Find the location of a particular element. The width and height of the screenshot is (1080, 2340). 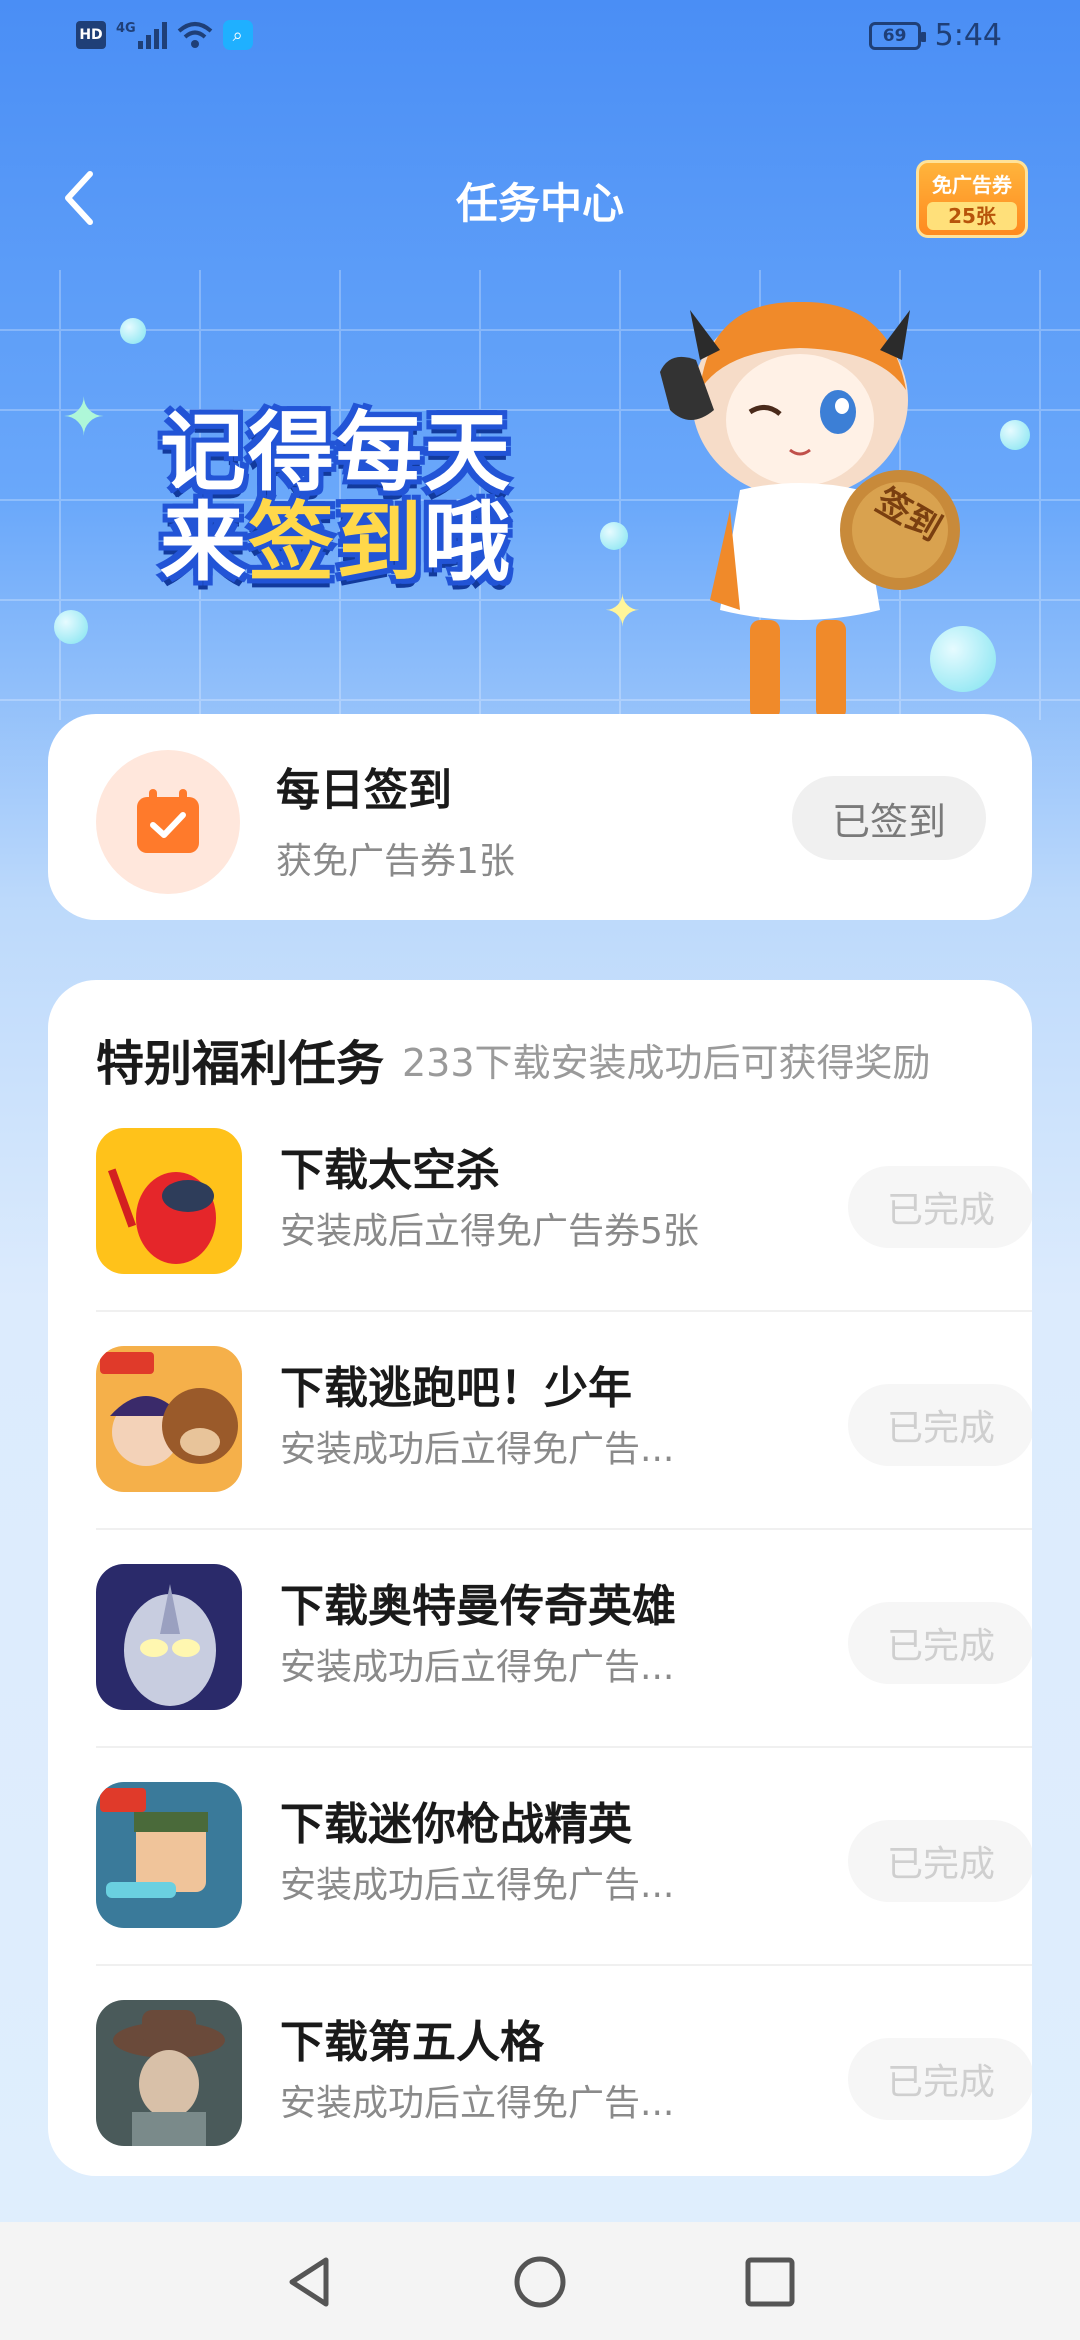

coupon-label: 免广告券 is located at coordinates (972, 185).